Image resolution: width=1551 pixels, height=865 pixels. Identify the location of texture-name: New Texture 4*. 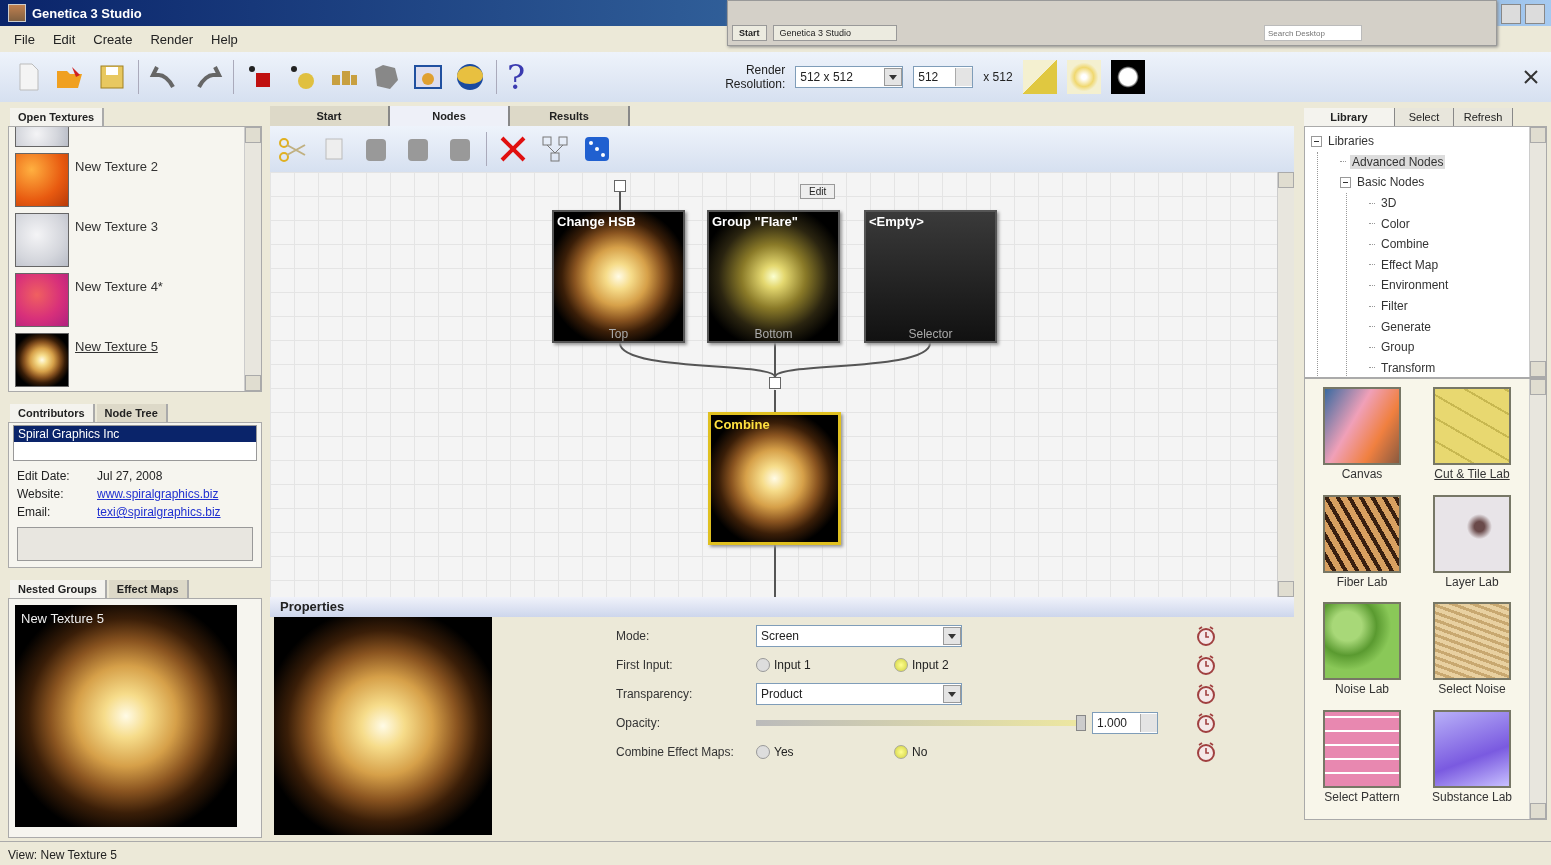
(119, 303).